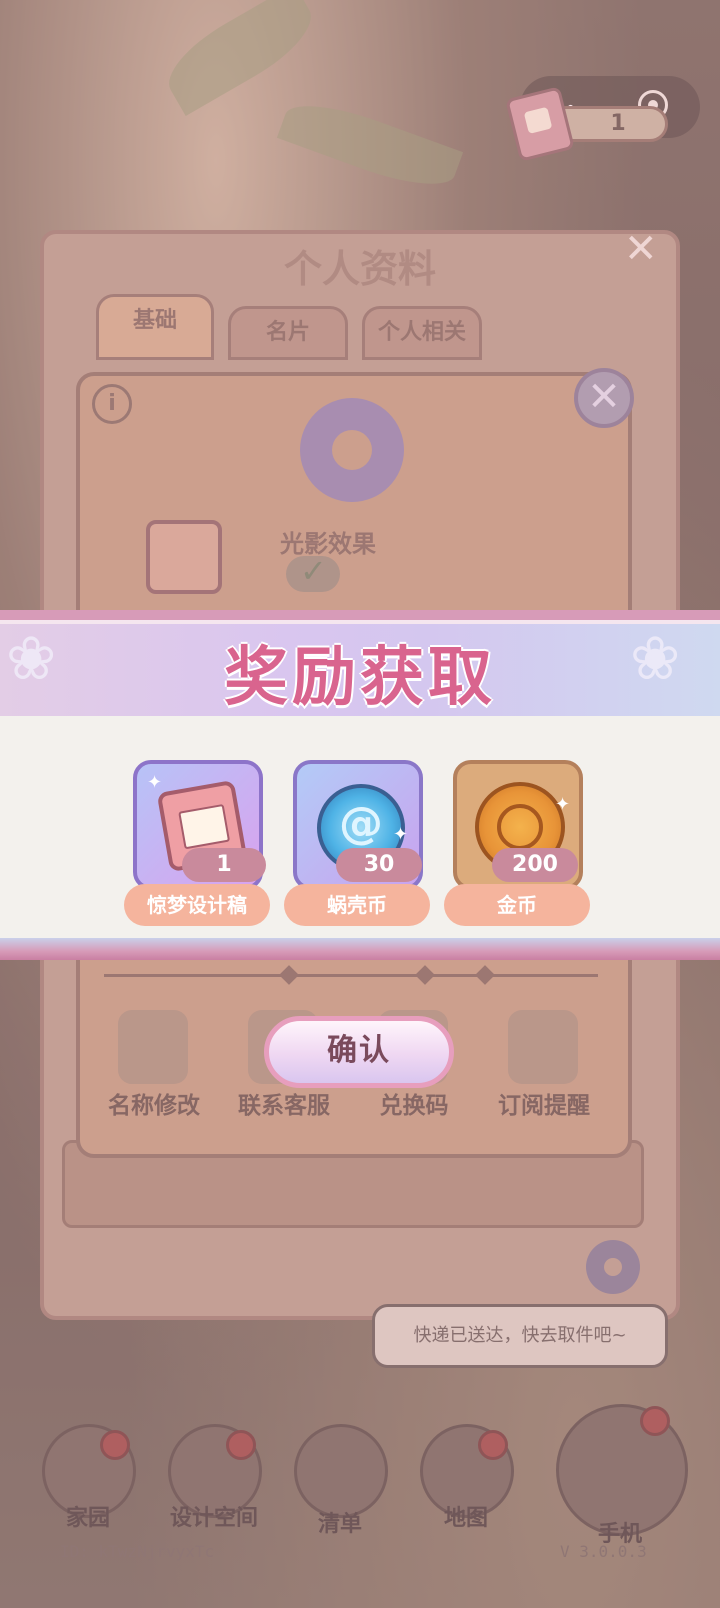 This screenshot has width=720, height=1608. Describe the element at coordinates (379, 865) in the screenshot. I see `reward-count: 30` at that location.